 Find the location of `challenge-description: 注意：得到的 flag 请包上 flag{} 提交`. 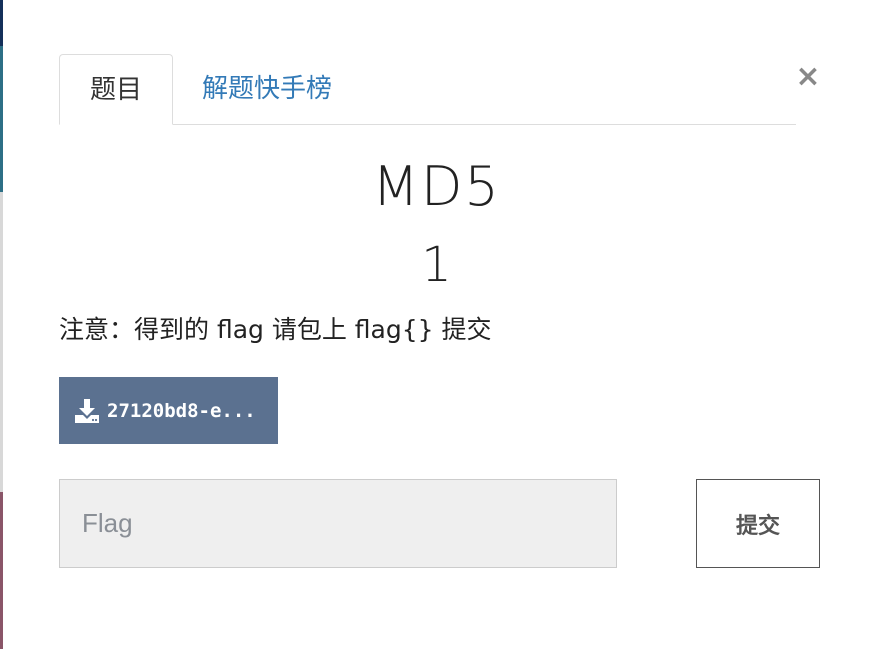

challenge-description: 注意：得到的 flag 请包上 flag{} 提交 is located at coordinates (275, 329).